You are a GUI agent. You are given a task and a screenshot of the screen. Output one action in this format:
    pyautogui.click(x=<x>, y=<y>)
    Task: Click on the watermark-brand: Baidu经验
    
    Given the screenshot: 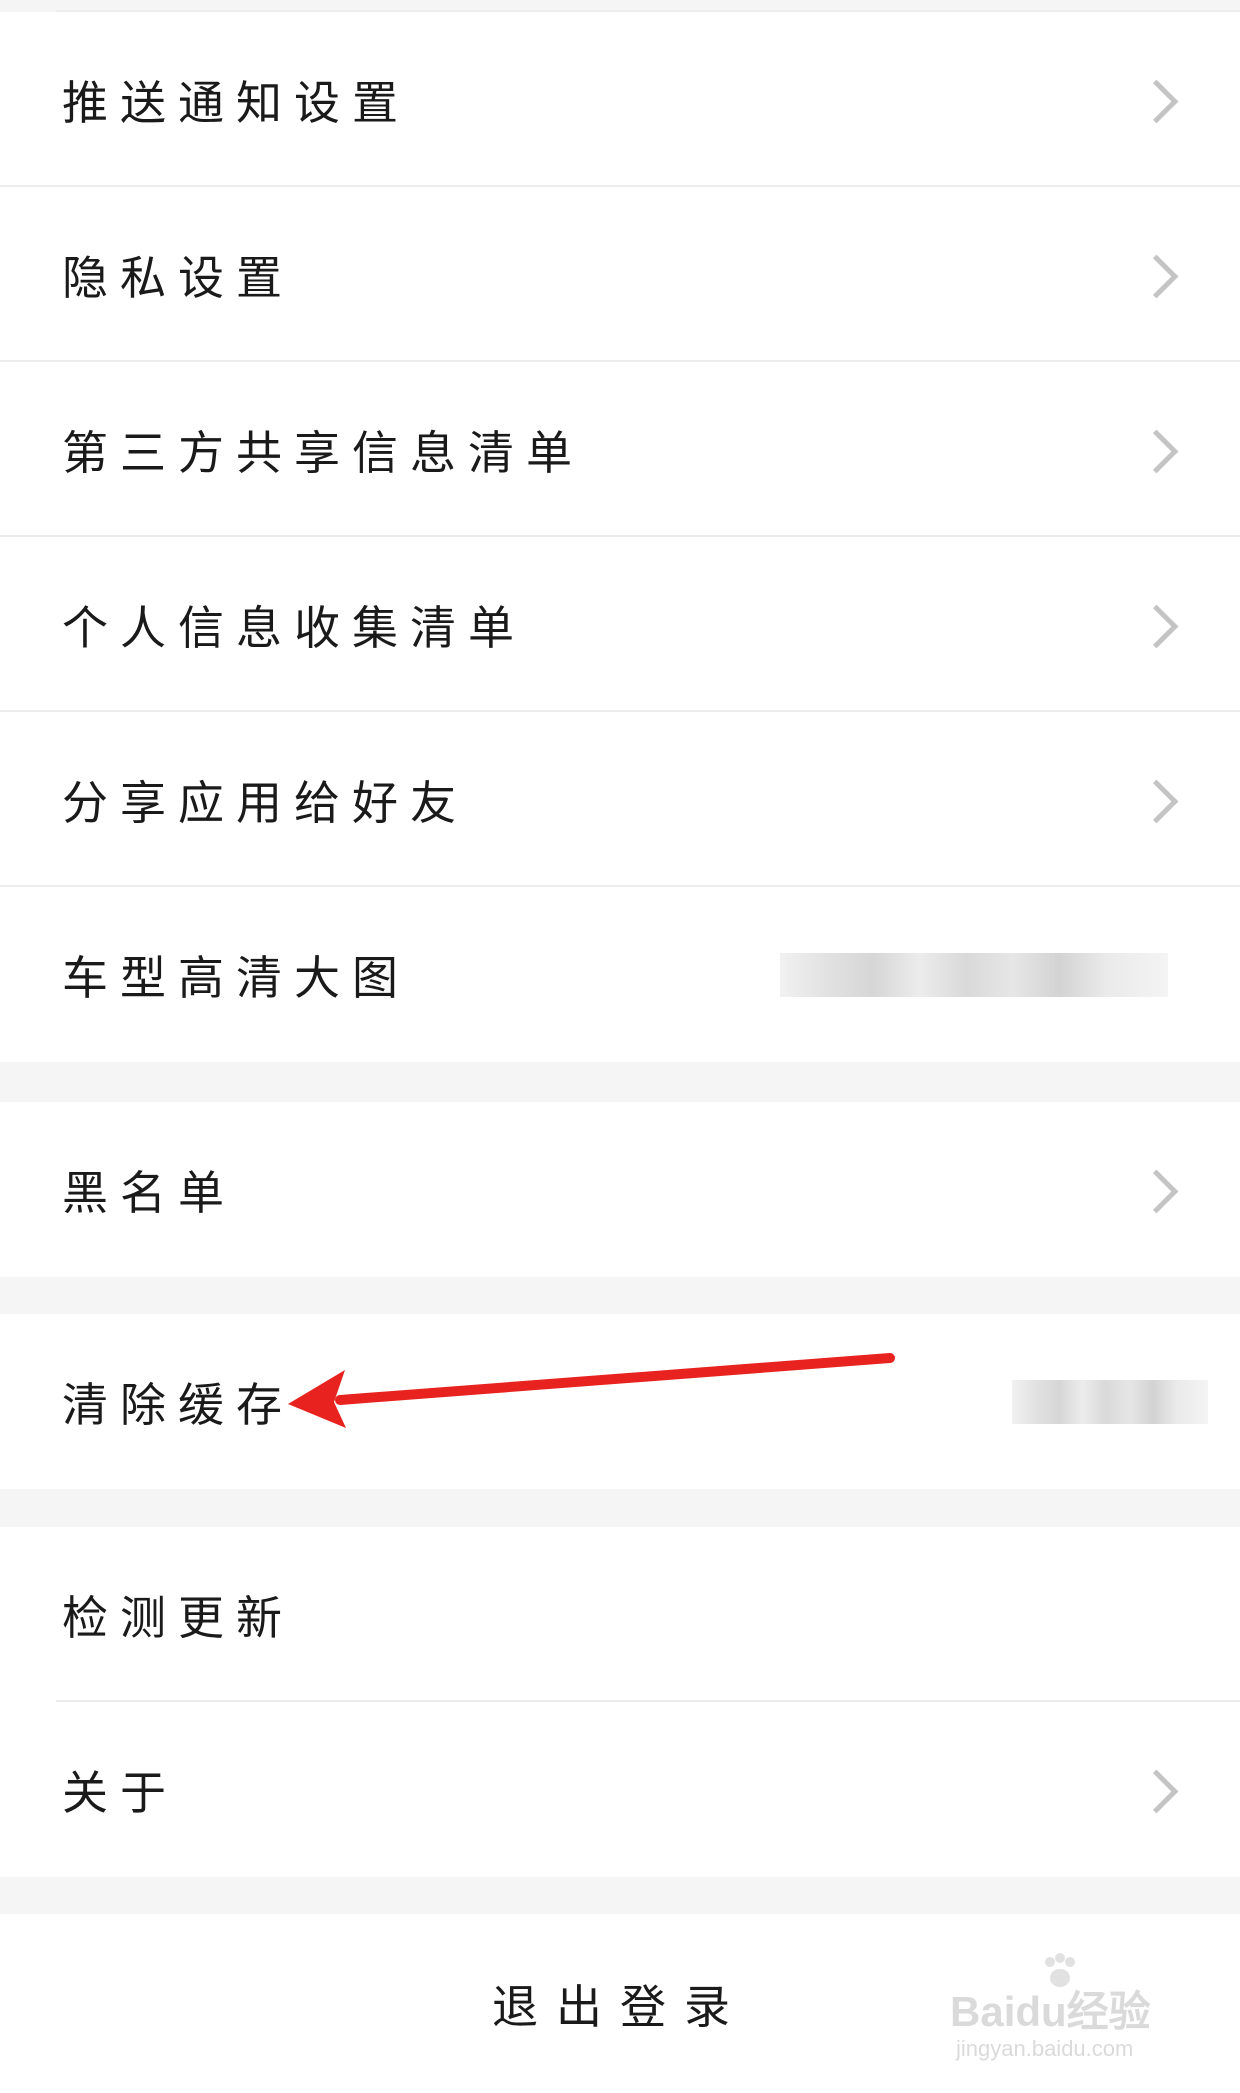 What is the action you would take?
    pyautogui.click(x=1050, y=2011)
    